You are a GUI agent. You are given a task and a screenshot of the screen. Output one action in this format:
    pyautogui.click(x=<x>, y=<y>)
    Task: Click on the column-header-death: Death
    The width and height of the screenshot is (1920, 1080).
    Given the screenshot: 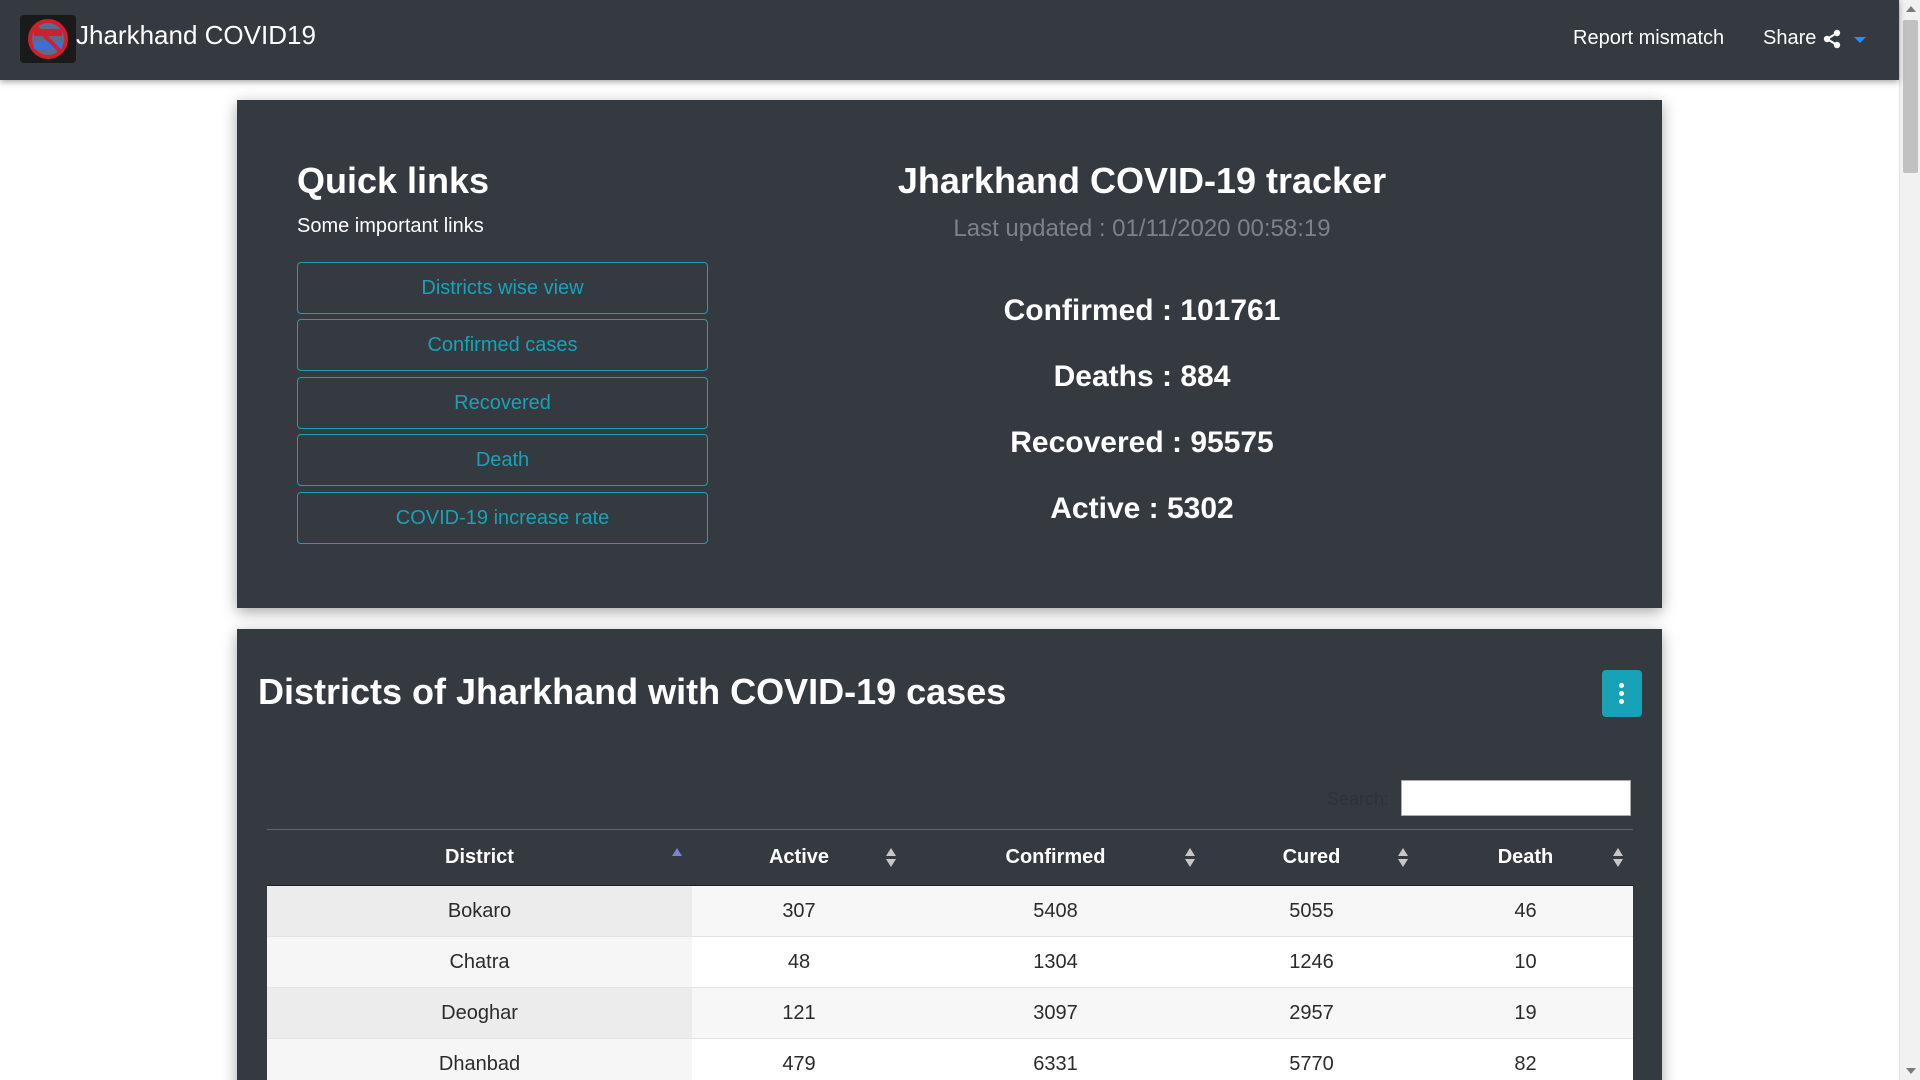 What is the action you would take?
    pyautogui.click(x=1525, y=857)
    